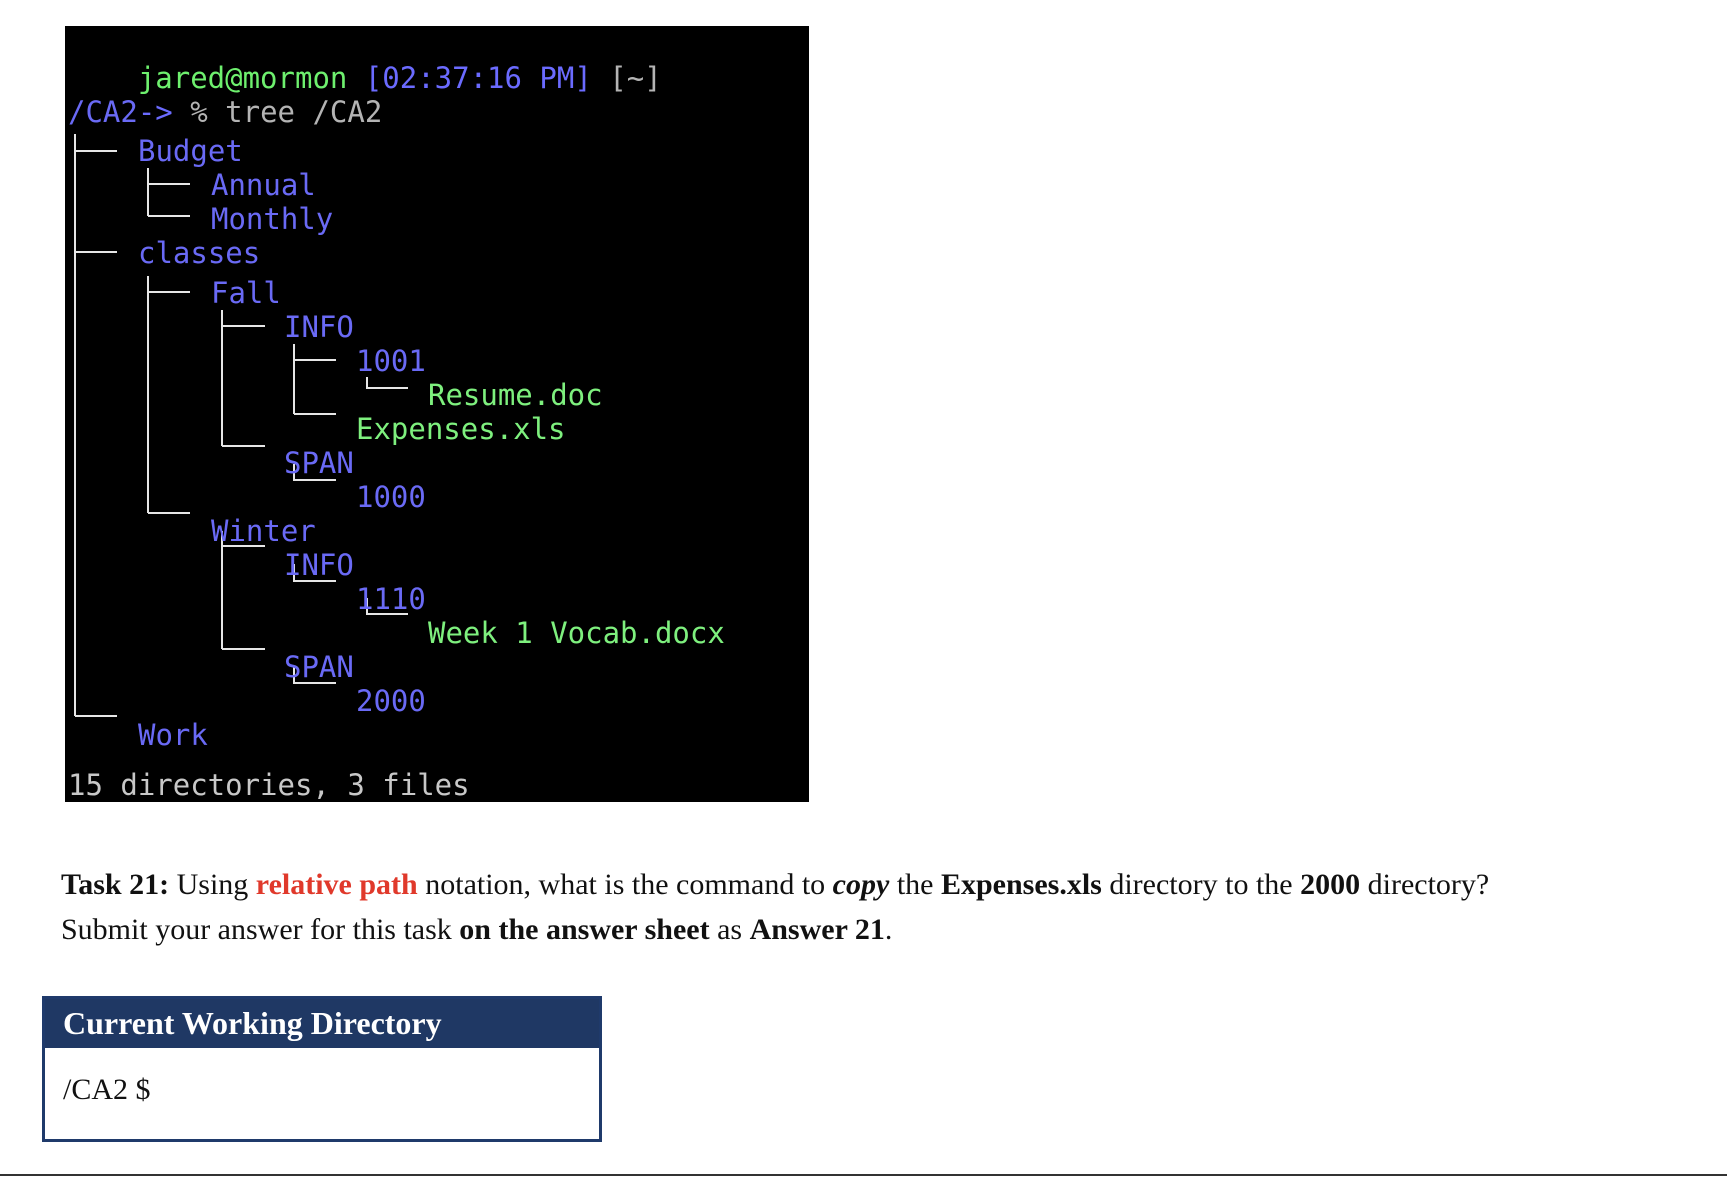 The width and height of the screenshot is (1727, 1178). I want to click on tree-dir-1001: 1001, so click(391, 361).